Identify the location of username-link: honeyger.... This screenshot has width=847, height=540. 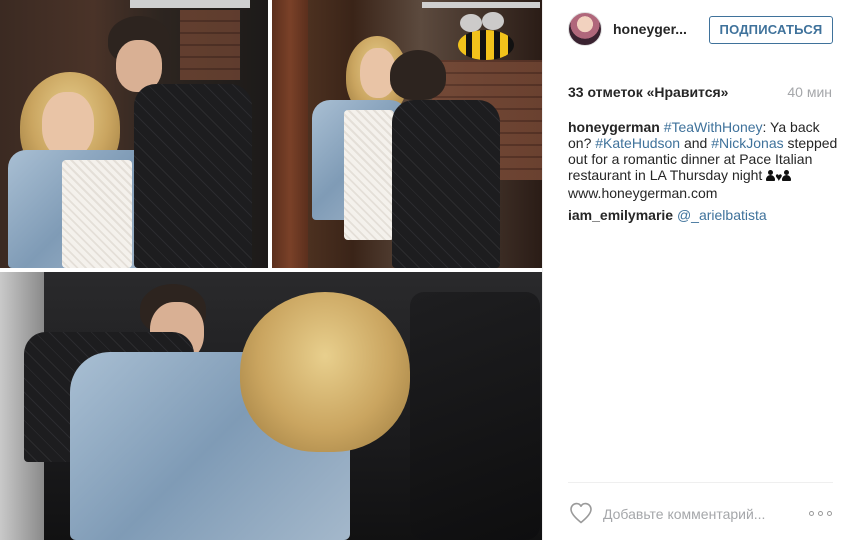
(650, 29).